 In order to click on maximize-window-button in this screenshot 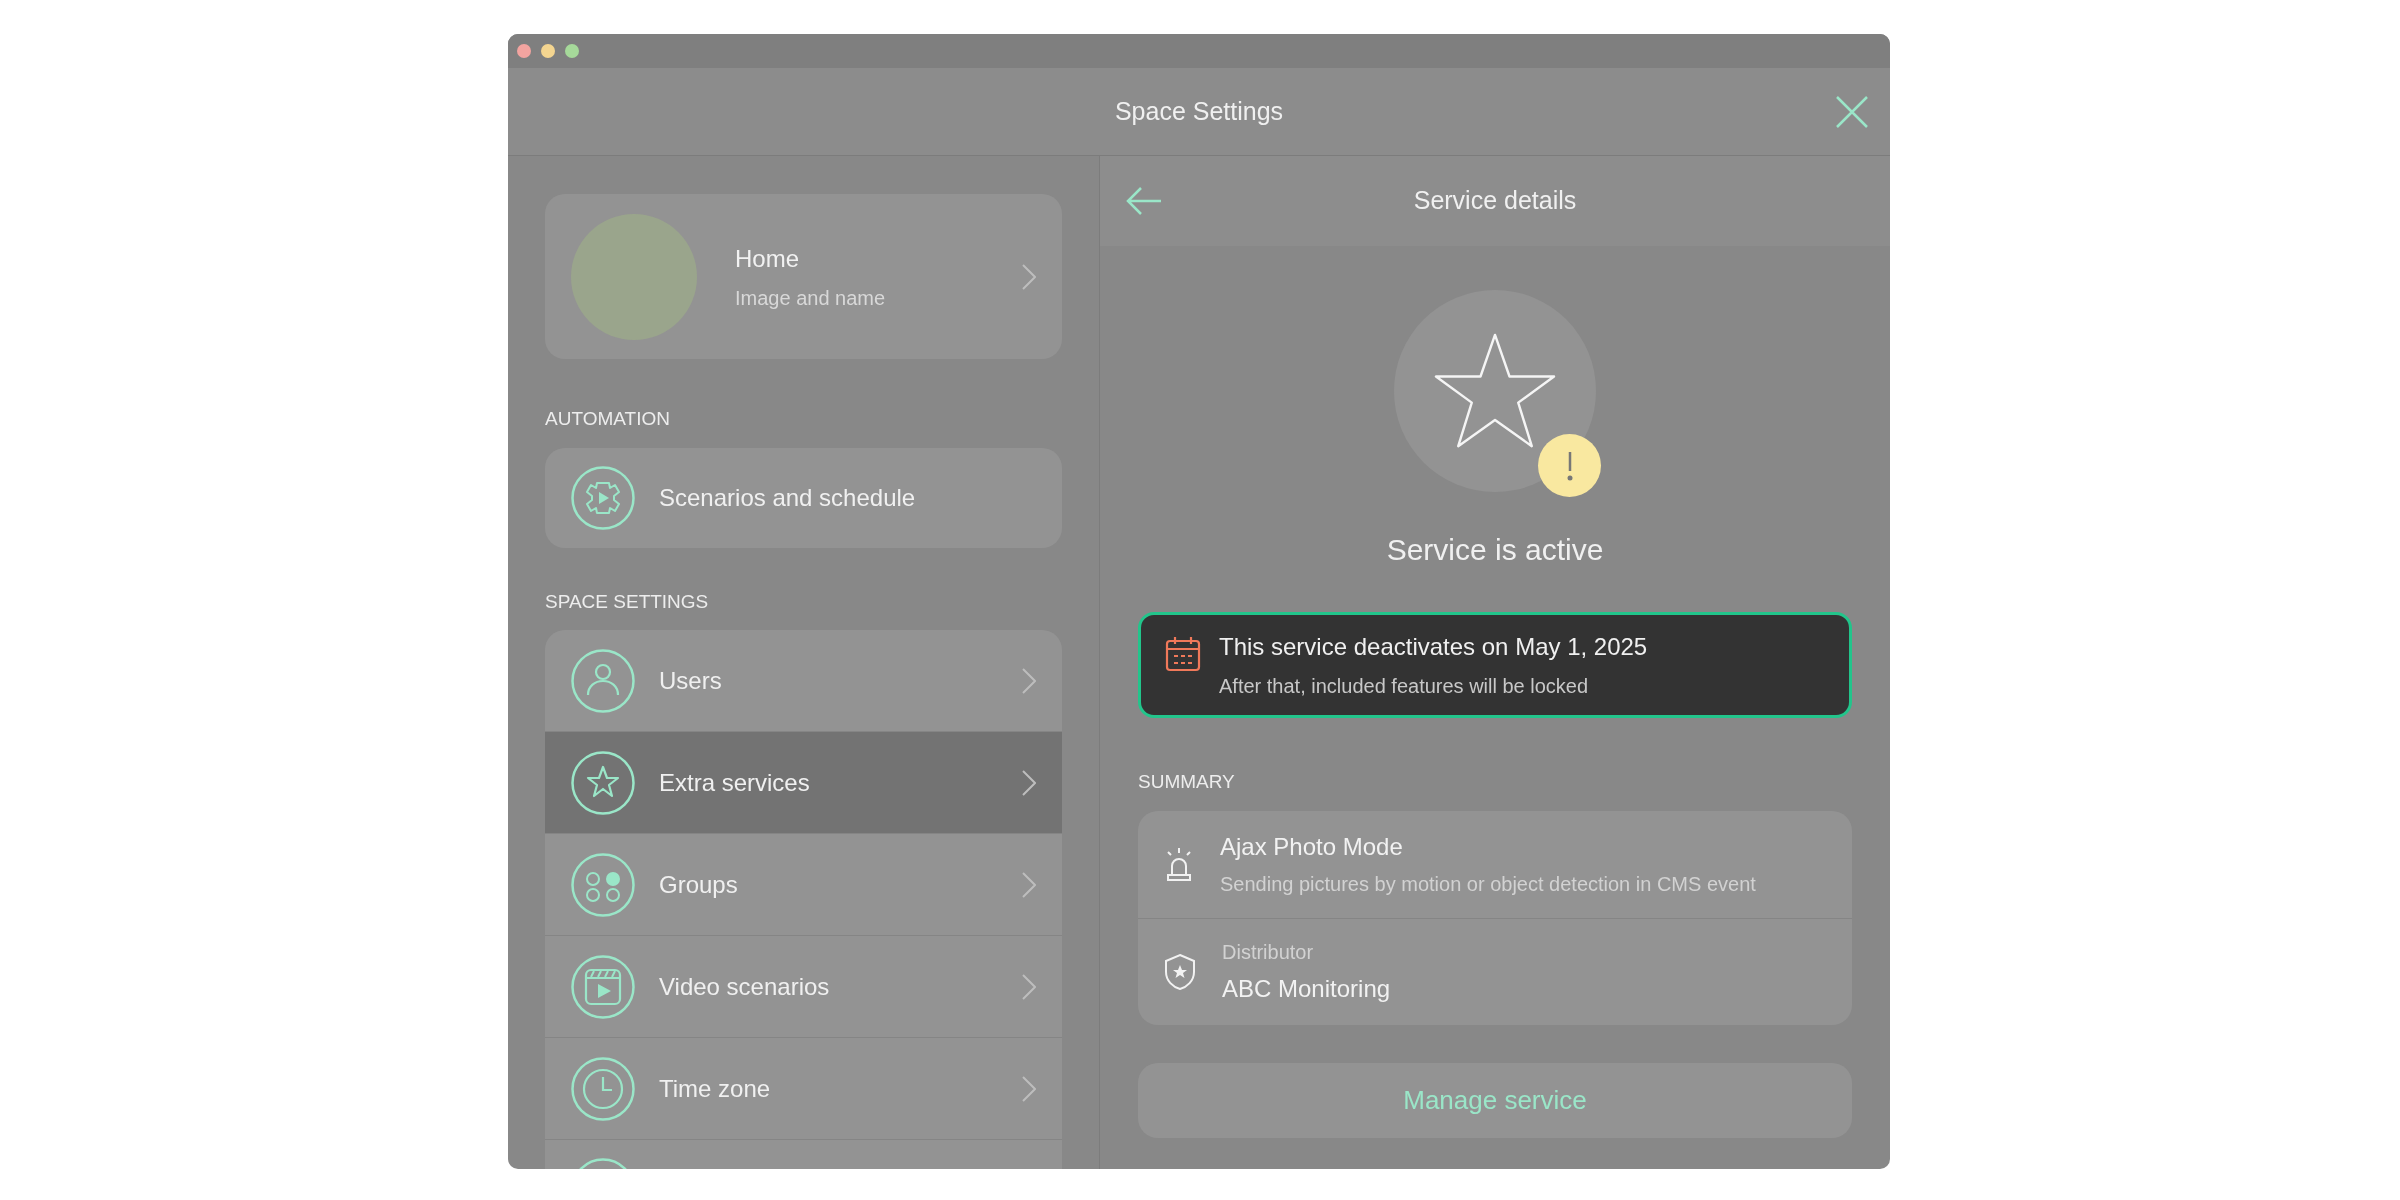, I will do `click(572, 51)`.